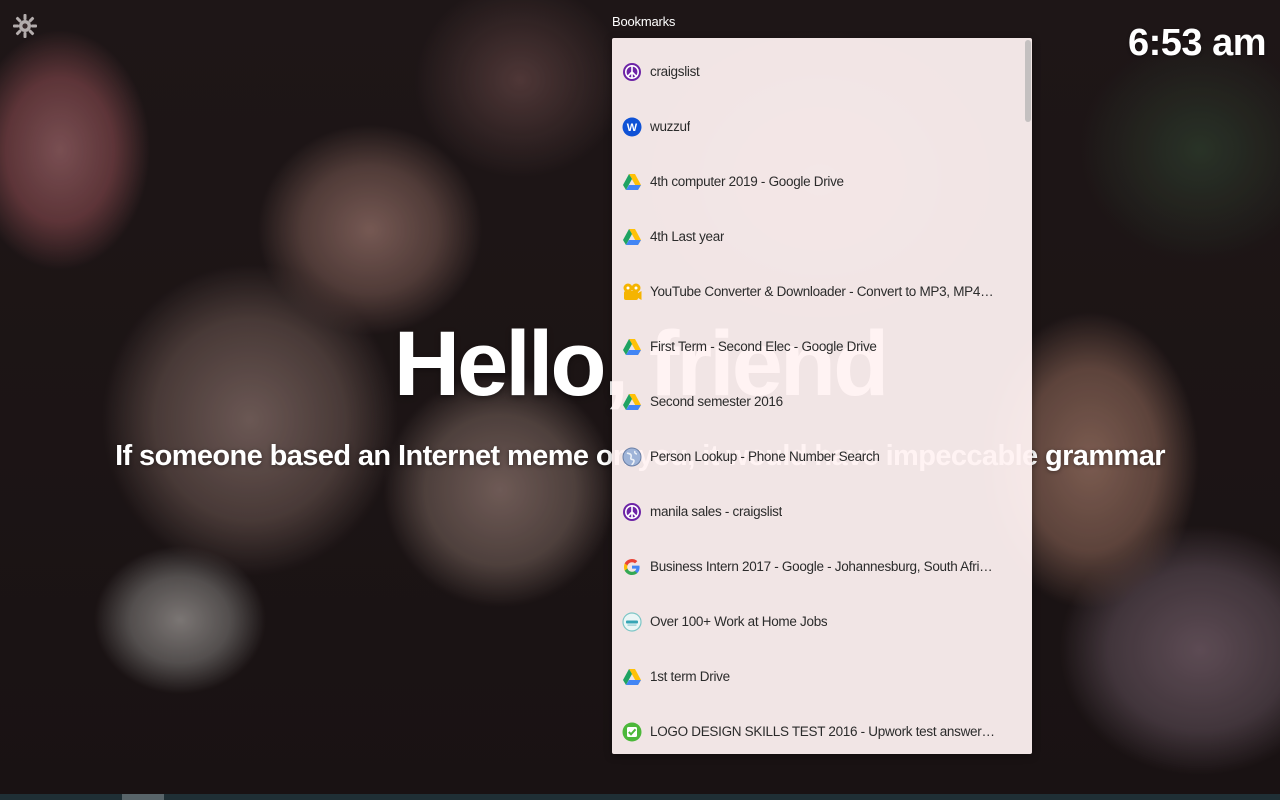 The height and width of the screenshot is (800, 1280). What do you see at coordinates (640, 797) in the screenshot?
I see `bottom-scrollbar` at bounding box center [640, 797].